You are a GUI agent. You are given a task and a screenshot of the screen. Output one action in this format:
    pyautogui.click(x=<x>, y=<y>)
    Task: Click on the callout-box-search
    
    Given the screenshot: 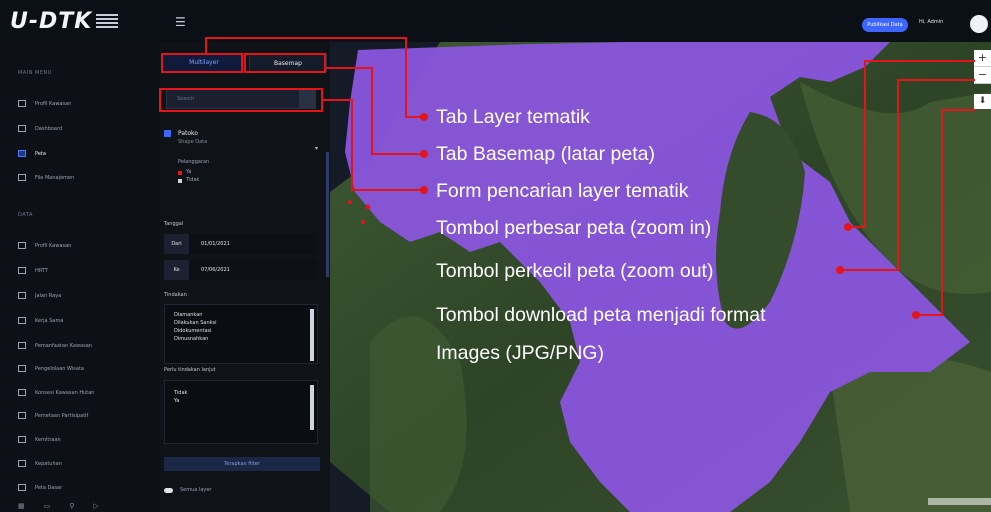 What is the action you would take?
    pyautogui.click(x=241, y=100)
    